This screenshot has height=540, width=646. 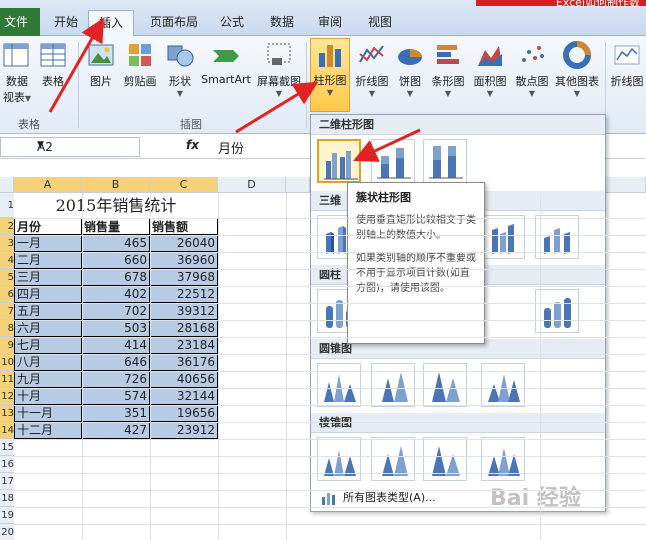 What do you see at coordinates (7, 413) in the screenshot?
I see `row-header: 13` at bounding box center [7, 413].